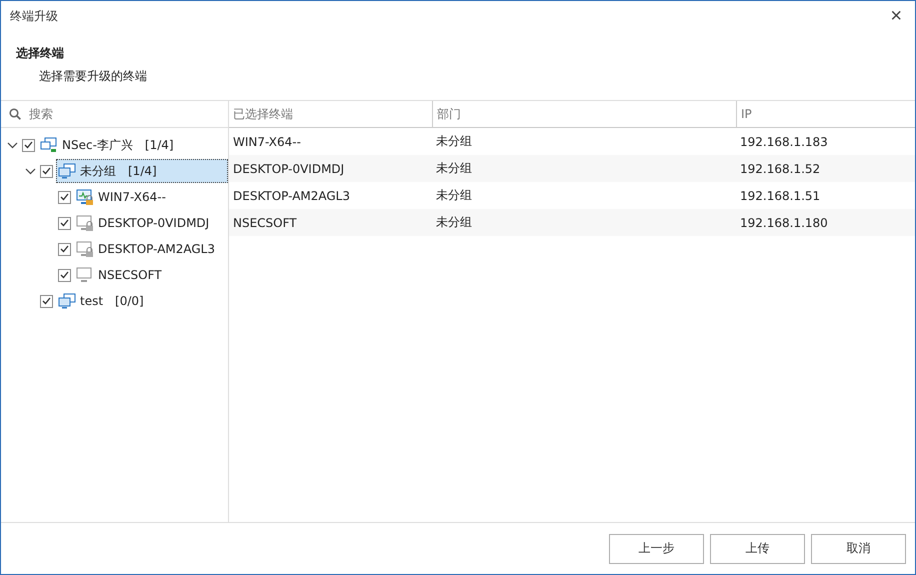  I want to click on tree-item: DESKTOP-0VIDMDJ, so click(151, 223).